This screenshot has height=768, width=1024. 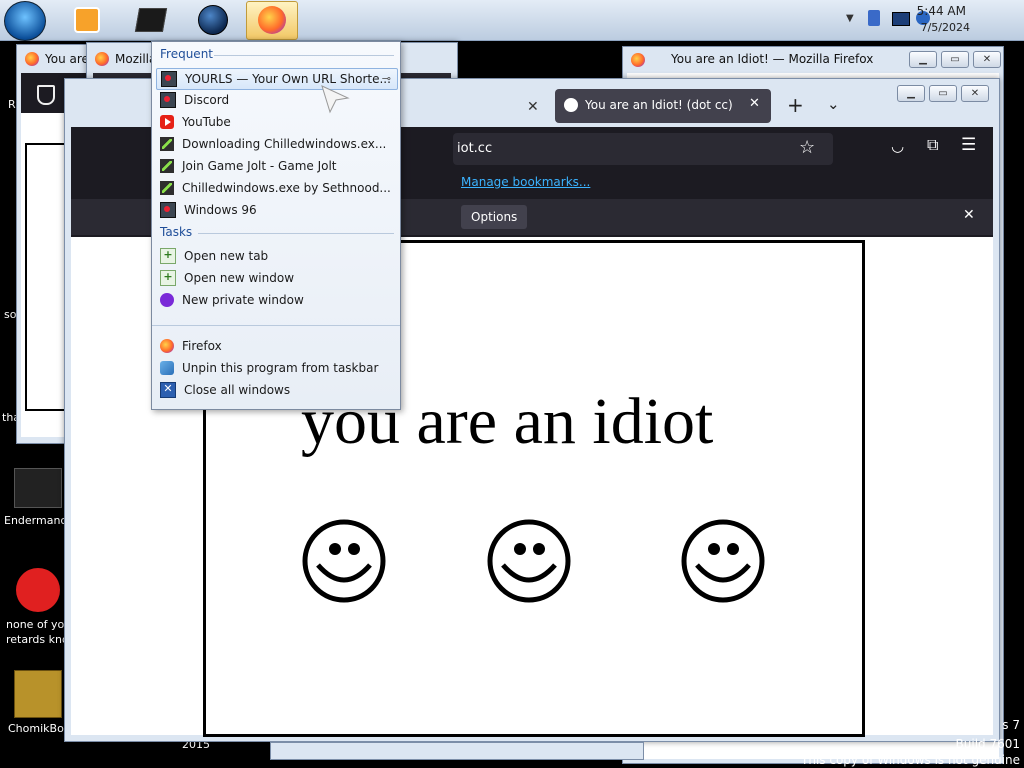 What do you see at coordinates (276, 210) in the screenshot?
I see `jump-item-windows-96: Windows 96` at bounding box center [276, 210].